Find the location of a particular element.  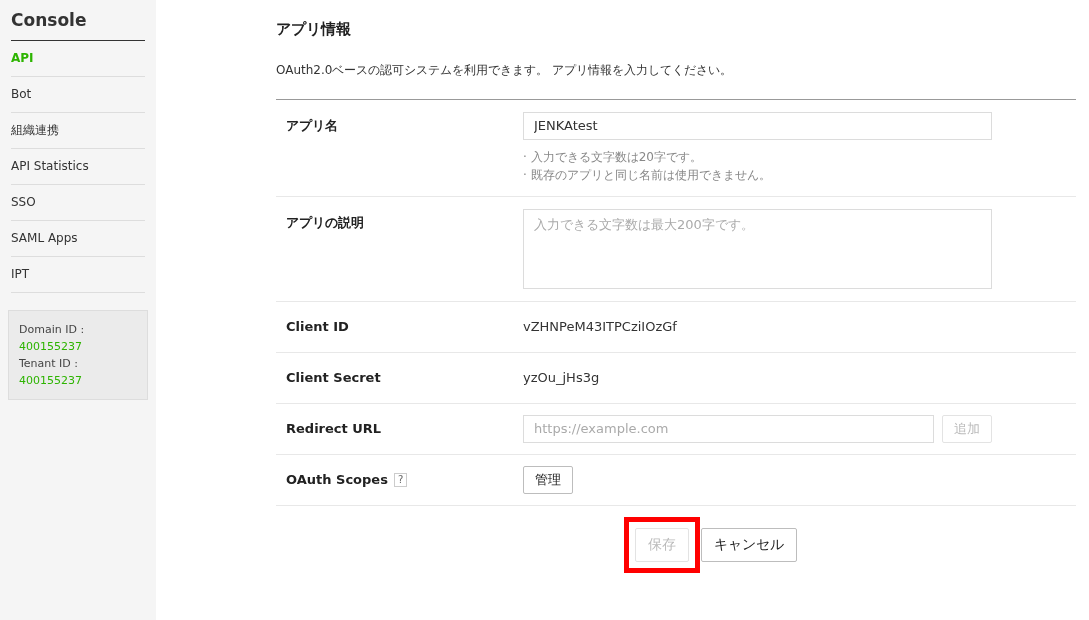

info-label: Domain ID : is located at coordinates (52, 329).